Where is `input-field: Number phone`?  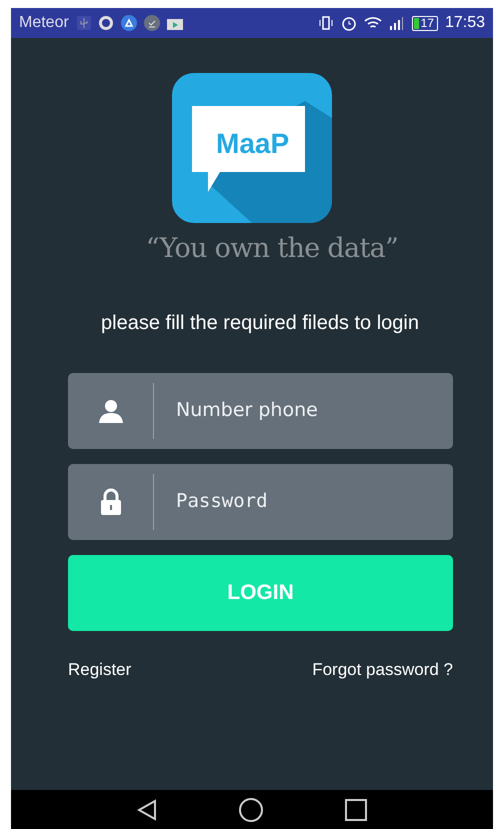
input-field: Number phone is located at coordinates (260, 410).